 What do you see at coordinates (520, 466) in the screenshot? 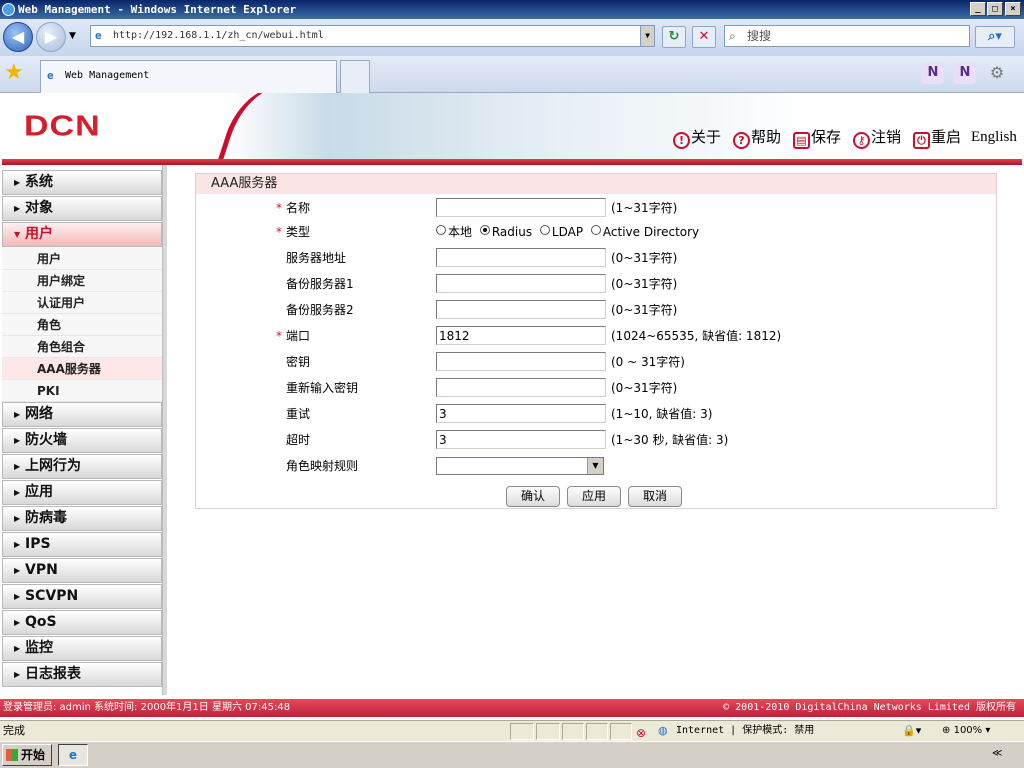
I see `role-mapping-select: ▼` at bounding box center [520, 466].